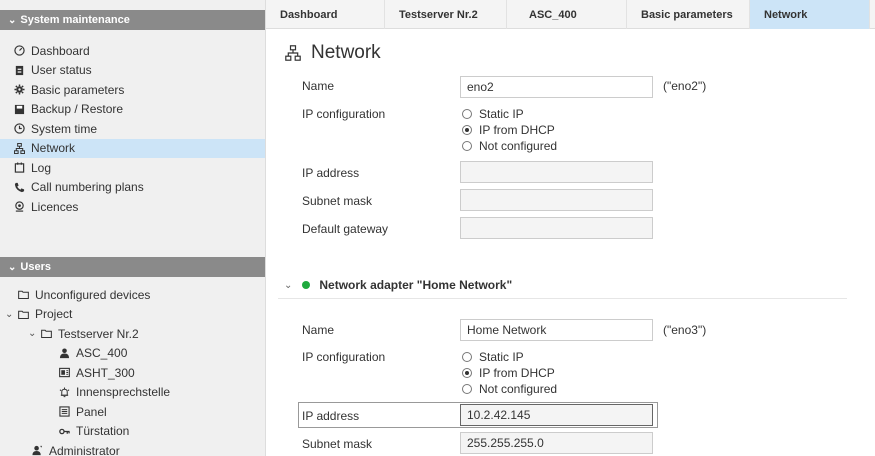  Describe the element at coordinates (91, 411) in the screenshot. I see `tree-label: Panel` at that location.